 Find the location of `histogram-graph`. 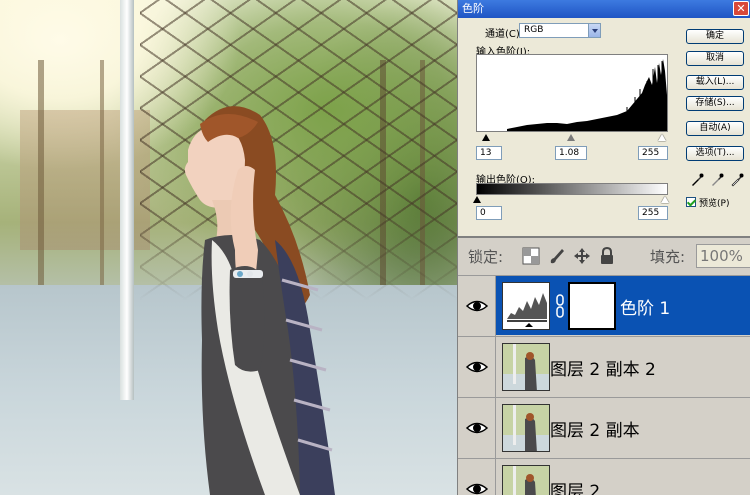

histogram-graph is located at coordinates (587, 95).